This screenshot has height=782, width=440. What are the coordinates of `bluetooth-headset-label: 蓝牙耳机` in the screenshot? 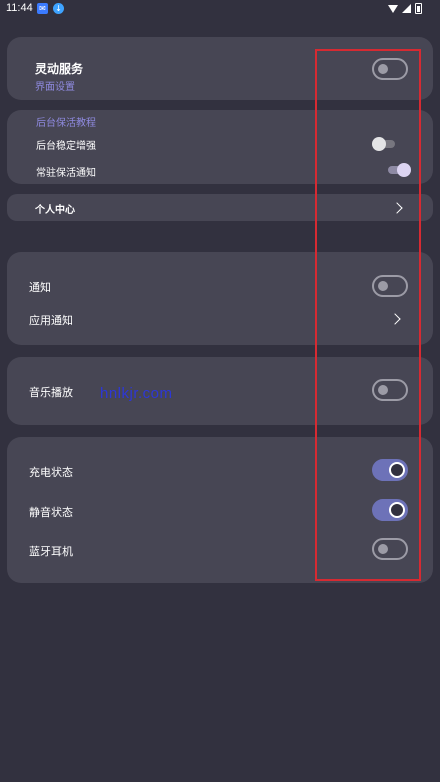 It's located at (51, 551).